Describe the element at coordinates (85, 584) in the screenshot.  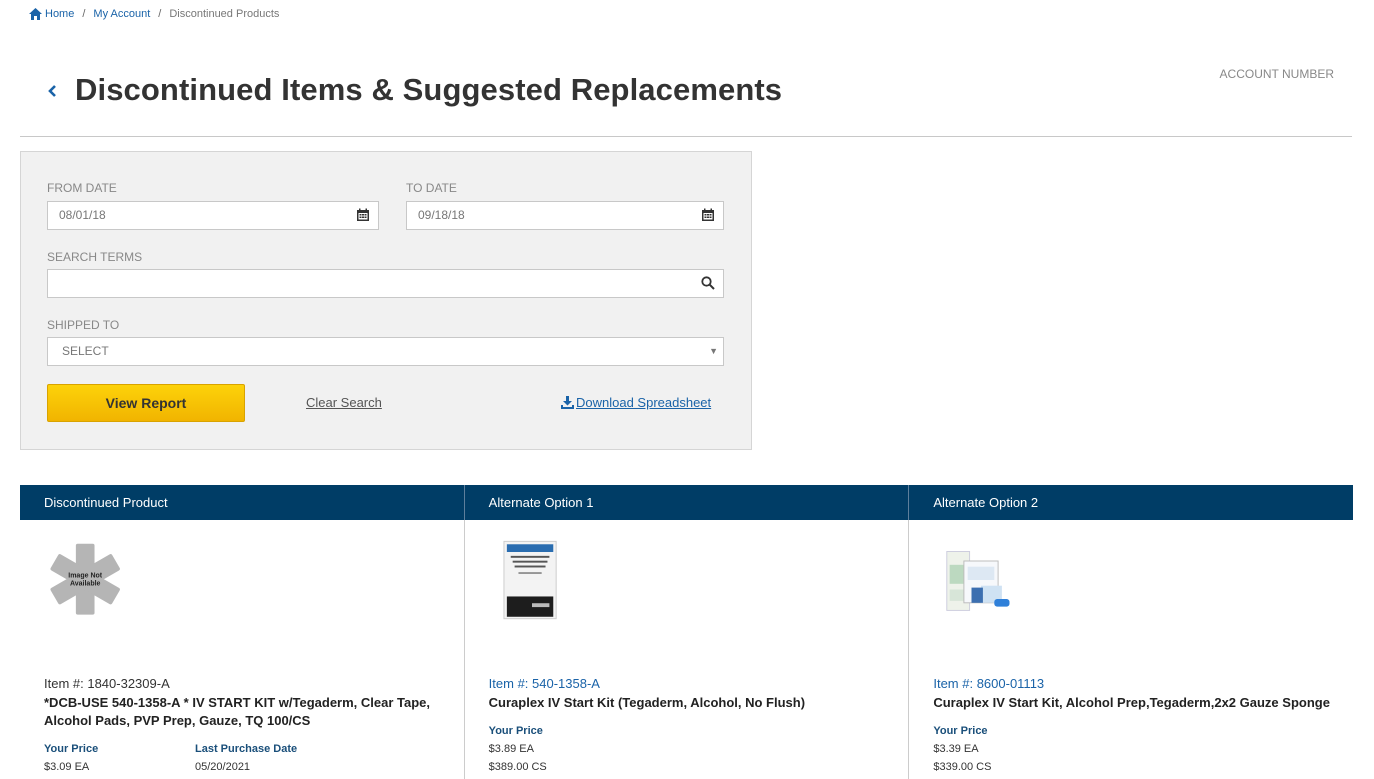
I see `image-not-available-text-2: Available` at that location.